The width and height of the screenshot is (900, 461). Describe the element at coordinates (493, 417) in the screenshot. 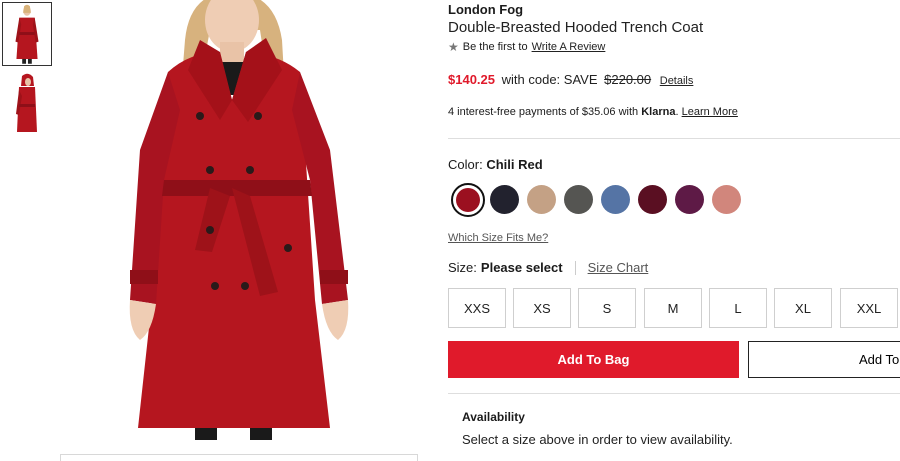

I see `availability-title: Availability` at that location.